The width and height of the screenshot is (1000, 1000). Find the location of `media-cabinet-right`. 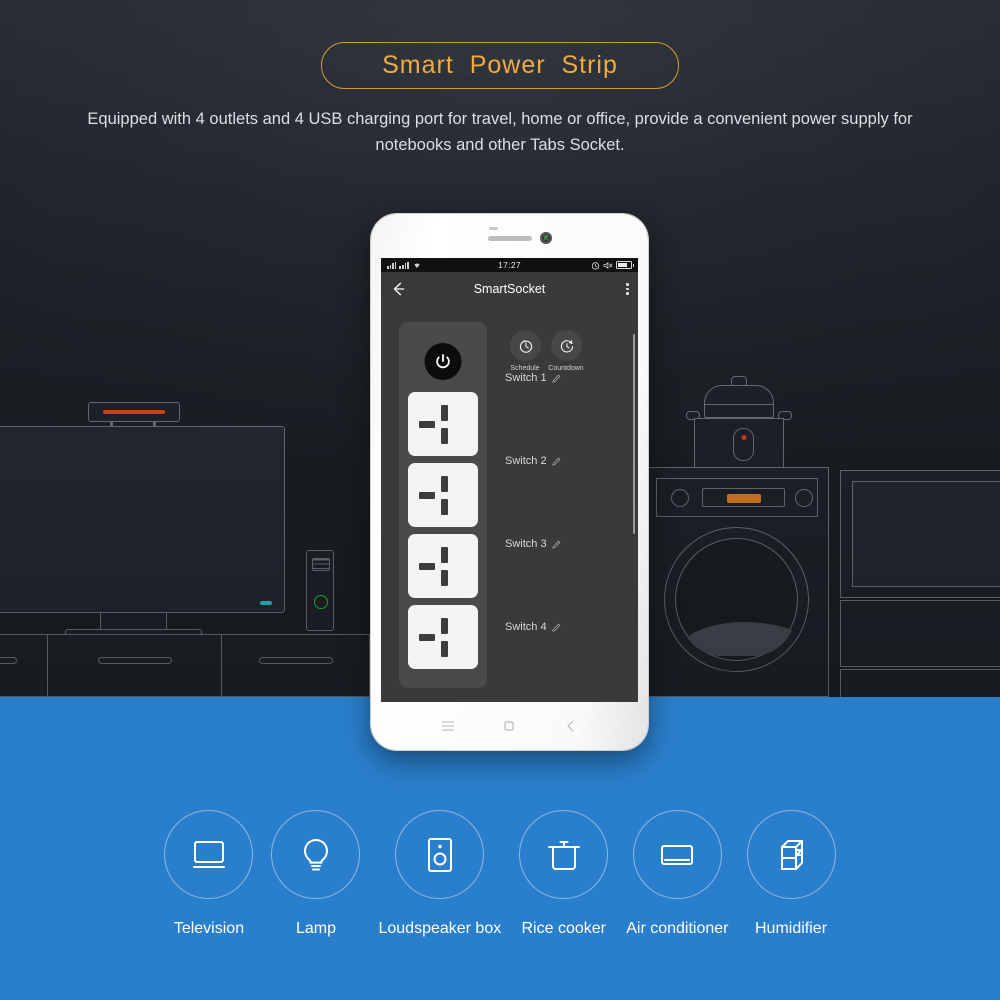

media-cabinet-right is located at coordinates (295, 665).